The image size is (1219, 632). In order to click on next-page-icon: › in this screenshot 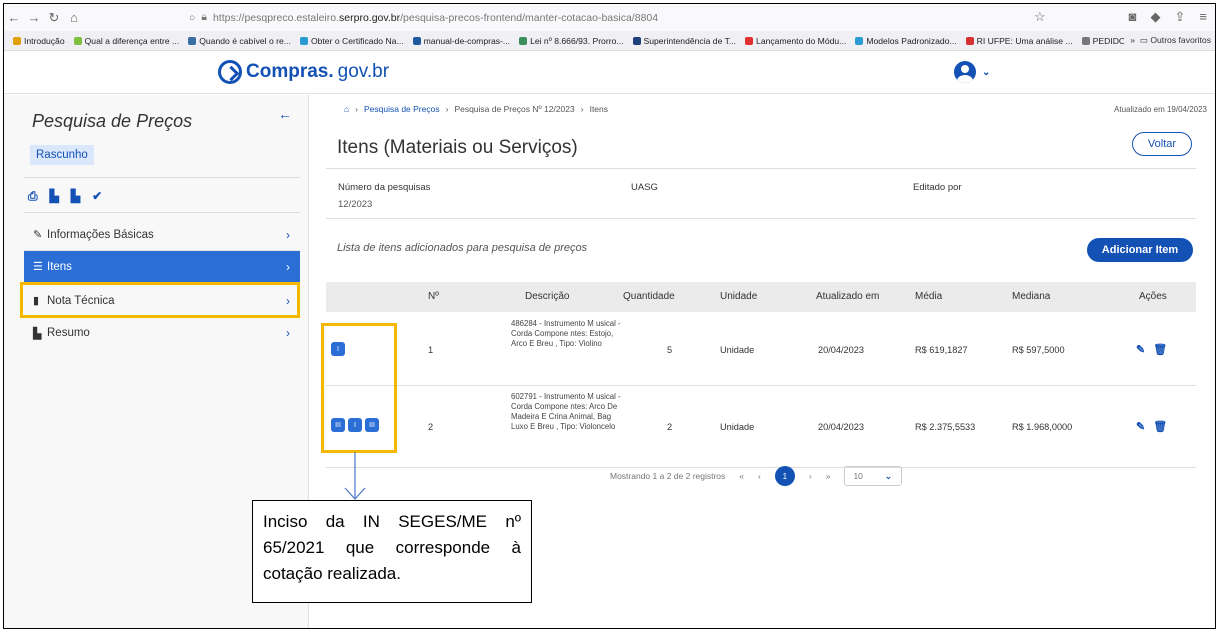, I will do `click(810, 476)`.